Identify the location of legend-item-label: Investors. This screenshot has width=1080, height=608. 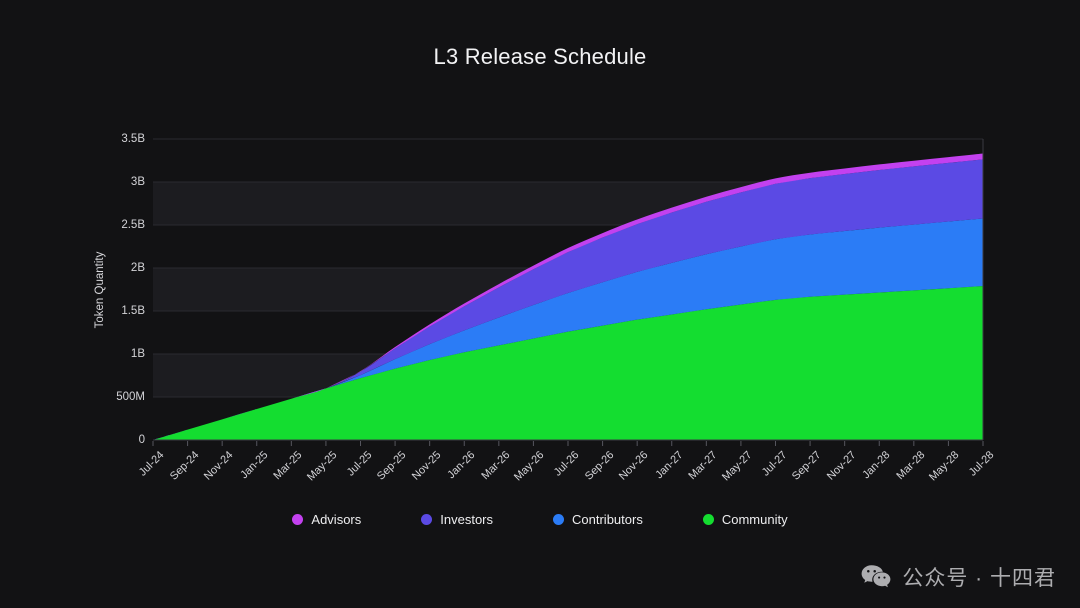
(467, 519).